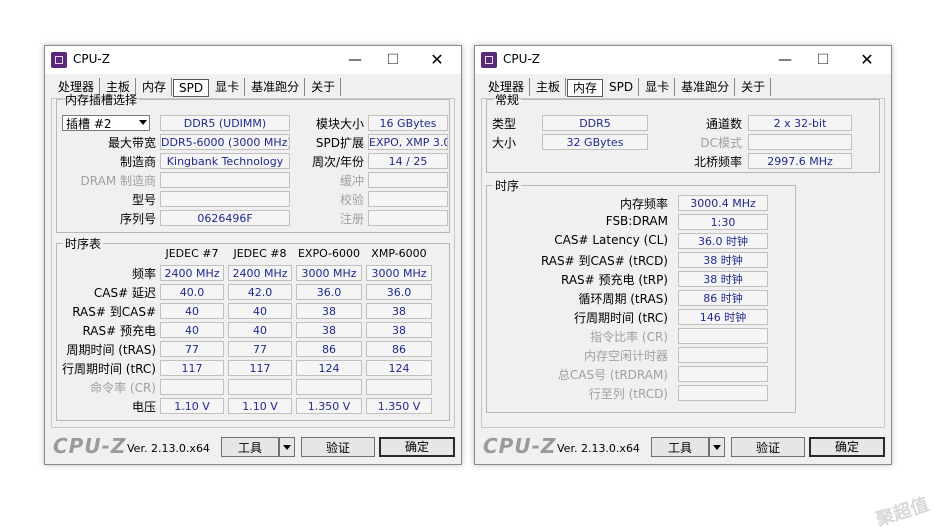 The height and width of the screenshot is (532, 941). What do you see at coordinates (351, 219) in the screenshot?
I see `registered-label: 注册` at bounding box center [351, 219].